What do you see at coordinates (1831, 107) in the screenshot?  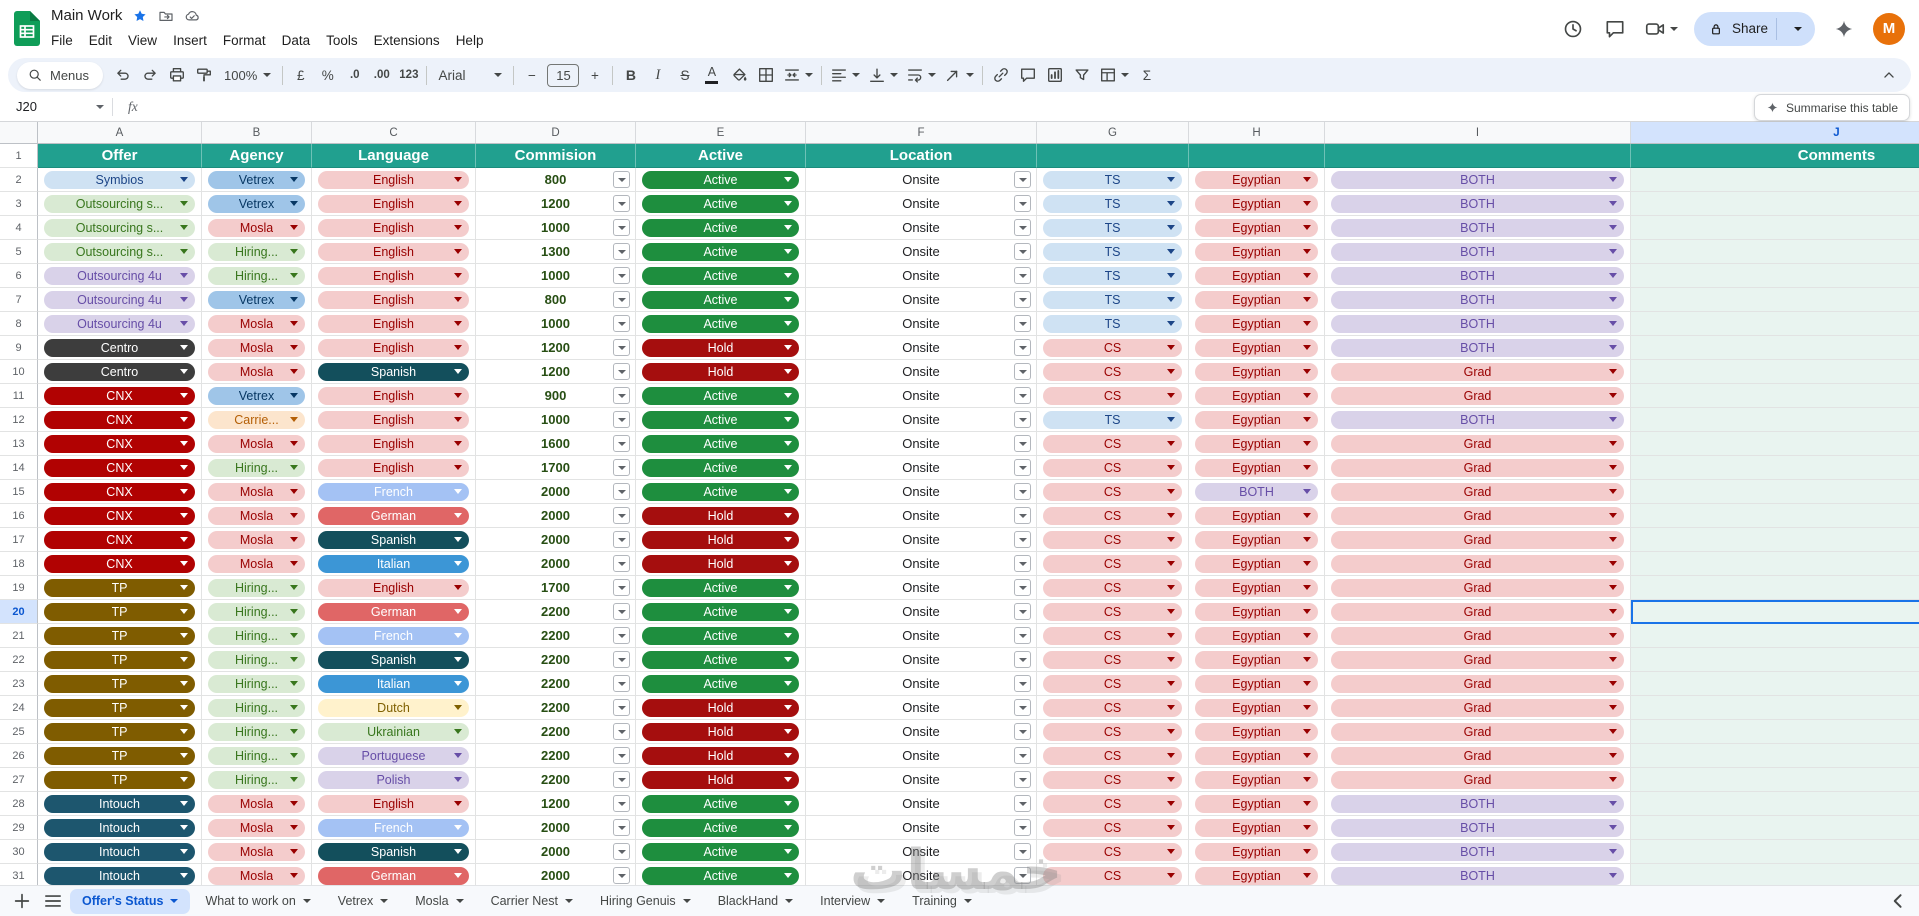 I see `summarise-table-button: Summarise this table` at bounding box center [1831, 107].